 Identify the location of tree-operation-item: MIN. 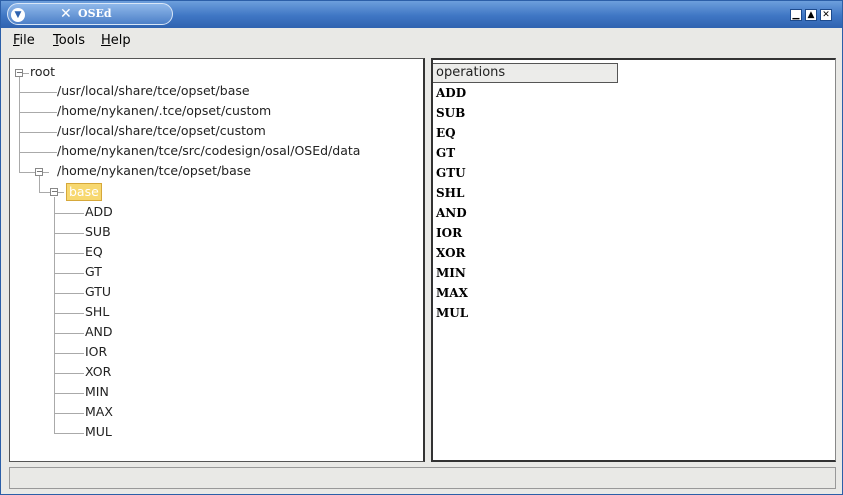
(97, 392).